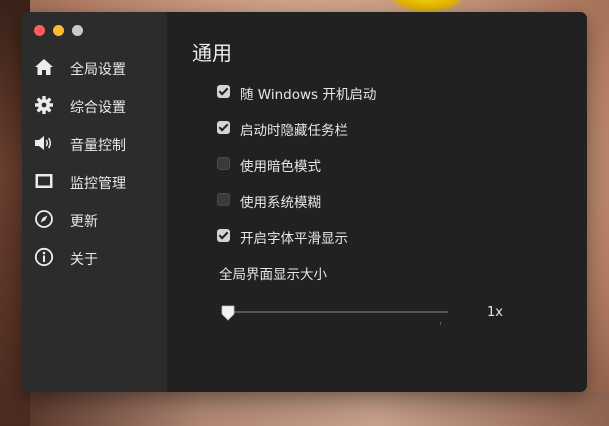 Image resolution: width=609 pixels, height=426 pixels. I want to click on maximize-button, so click(77, 30).